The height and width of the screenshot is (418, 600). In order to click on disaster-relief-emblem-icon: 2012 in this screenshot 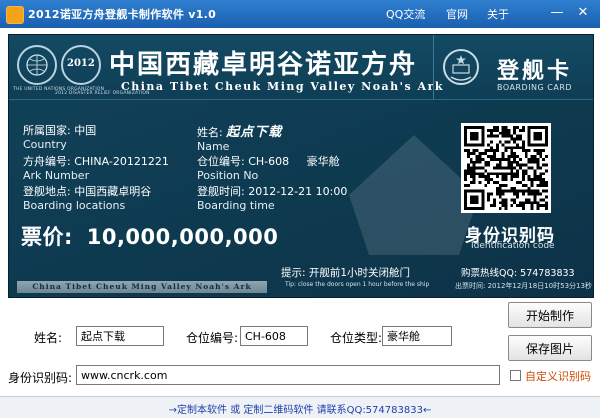, I will do `click(81, 65)`.